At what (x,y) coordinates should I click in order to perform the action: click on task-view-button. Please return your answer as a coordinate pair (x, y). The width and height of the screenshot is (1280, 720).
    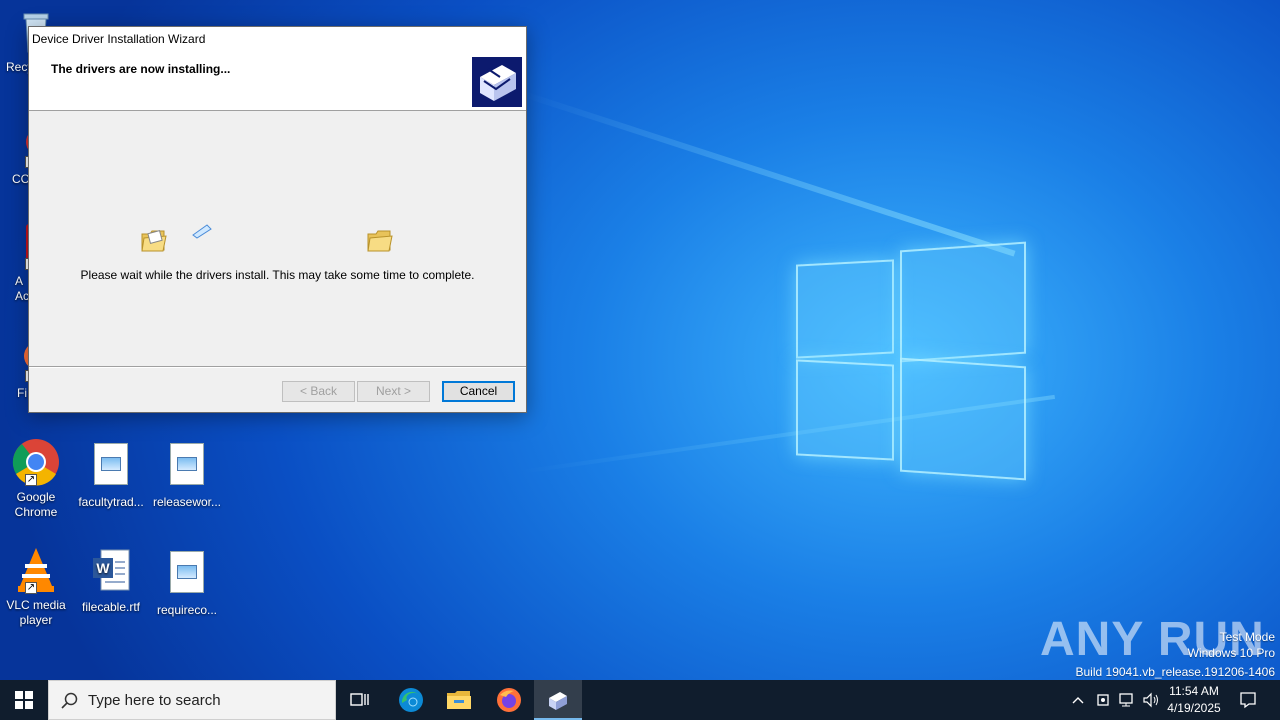
    Looking at the image, I should click on (360, 700).